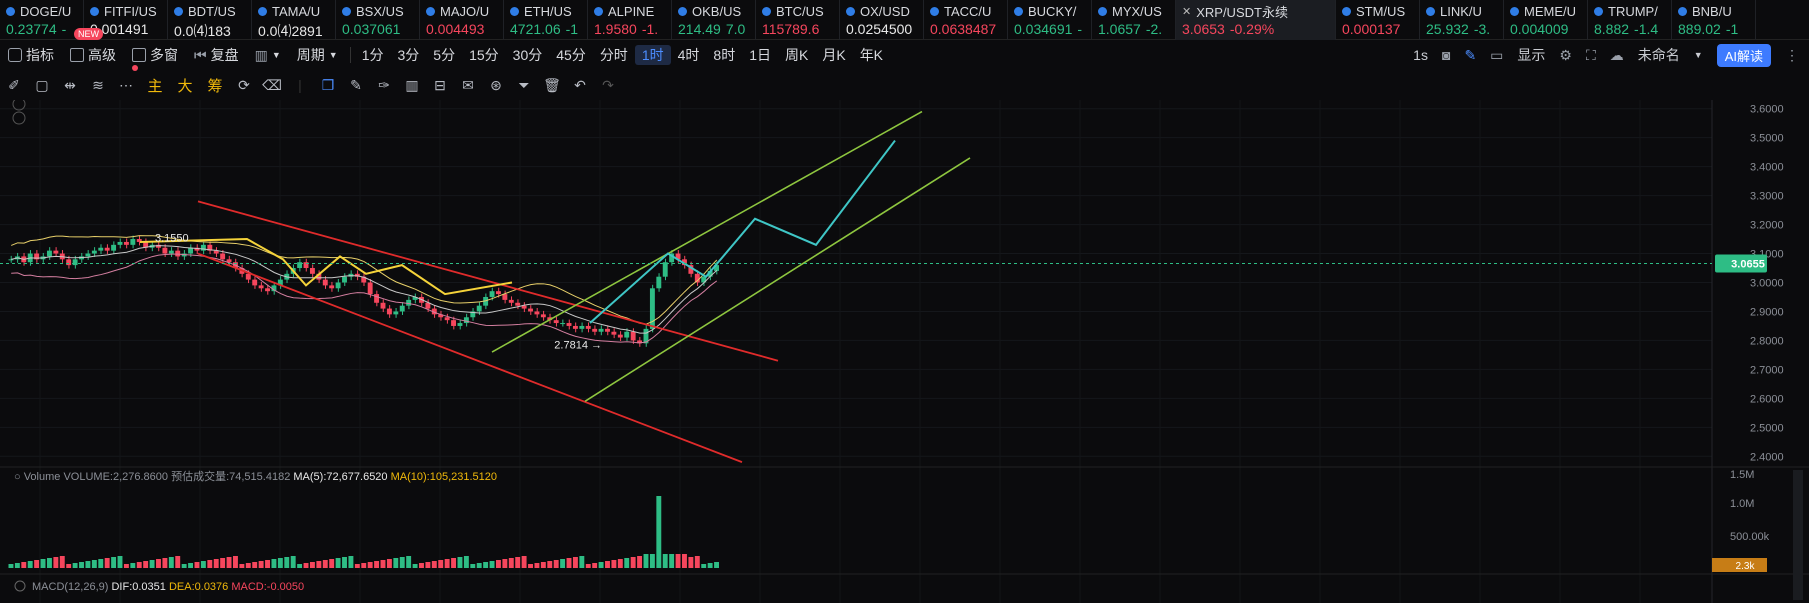 The height and width of the screenshot is (603, 1809). I want to click on candles-icon: ▥, so click(412, 85).